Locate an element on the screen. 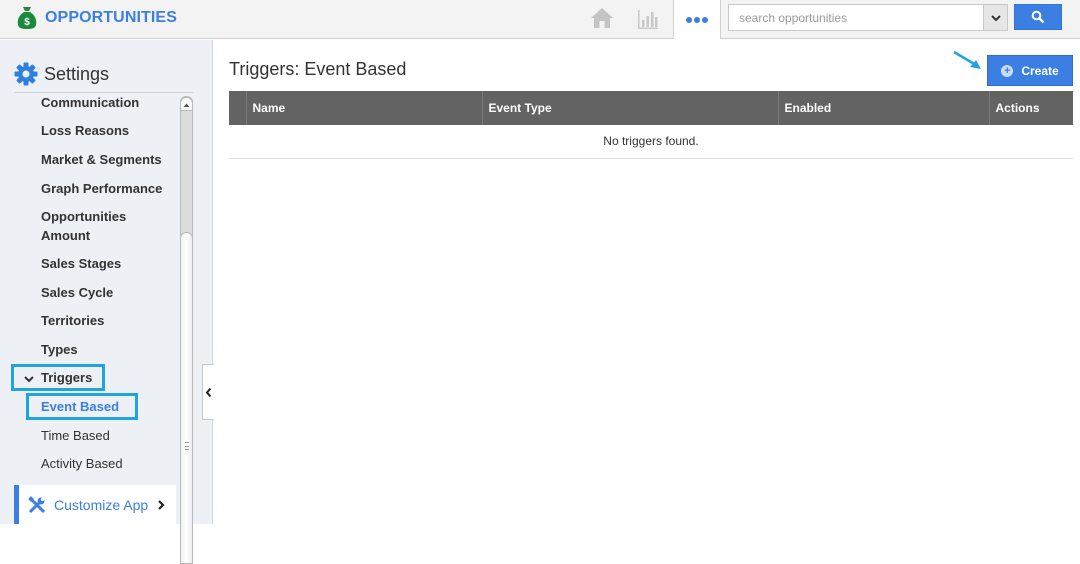  empty-message: No triggers found. is located at coordinates (651, 142).